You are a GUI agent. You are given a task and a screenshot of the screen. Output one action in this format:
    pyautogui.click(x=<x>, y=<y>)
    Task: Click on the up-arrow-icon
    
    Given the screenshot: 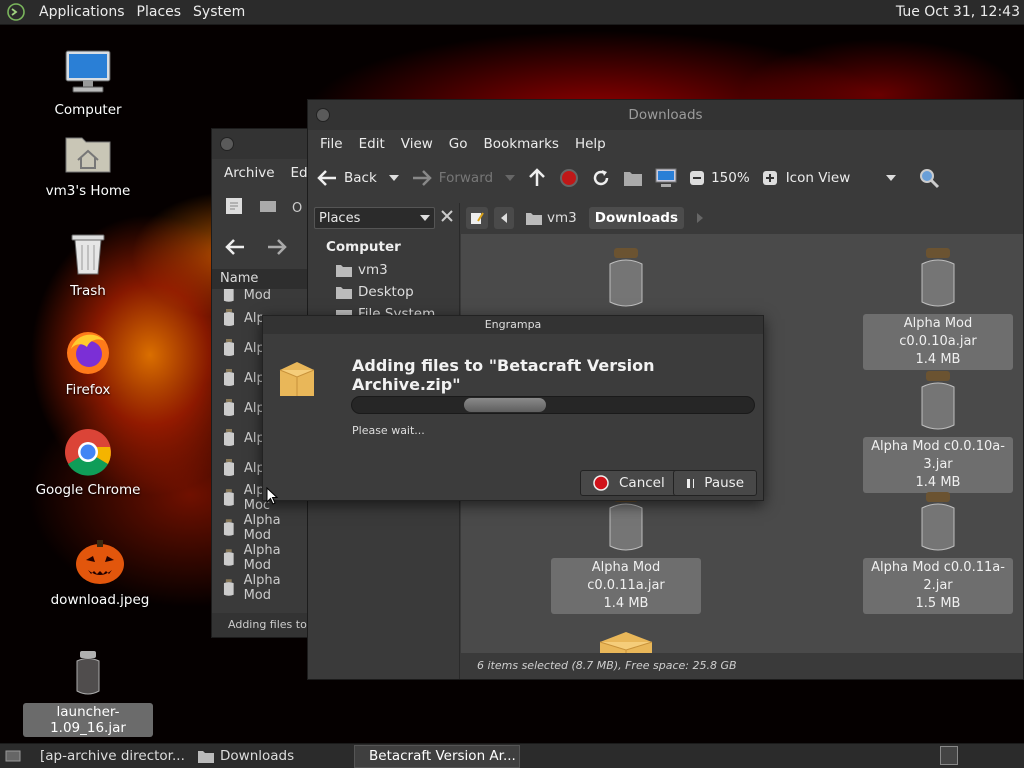 What is the action you would take?
    pyautogui.click(x=537, y=177)
    